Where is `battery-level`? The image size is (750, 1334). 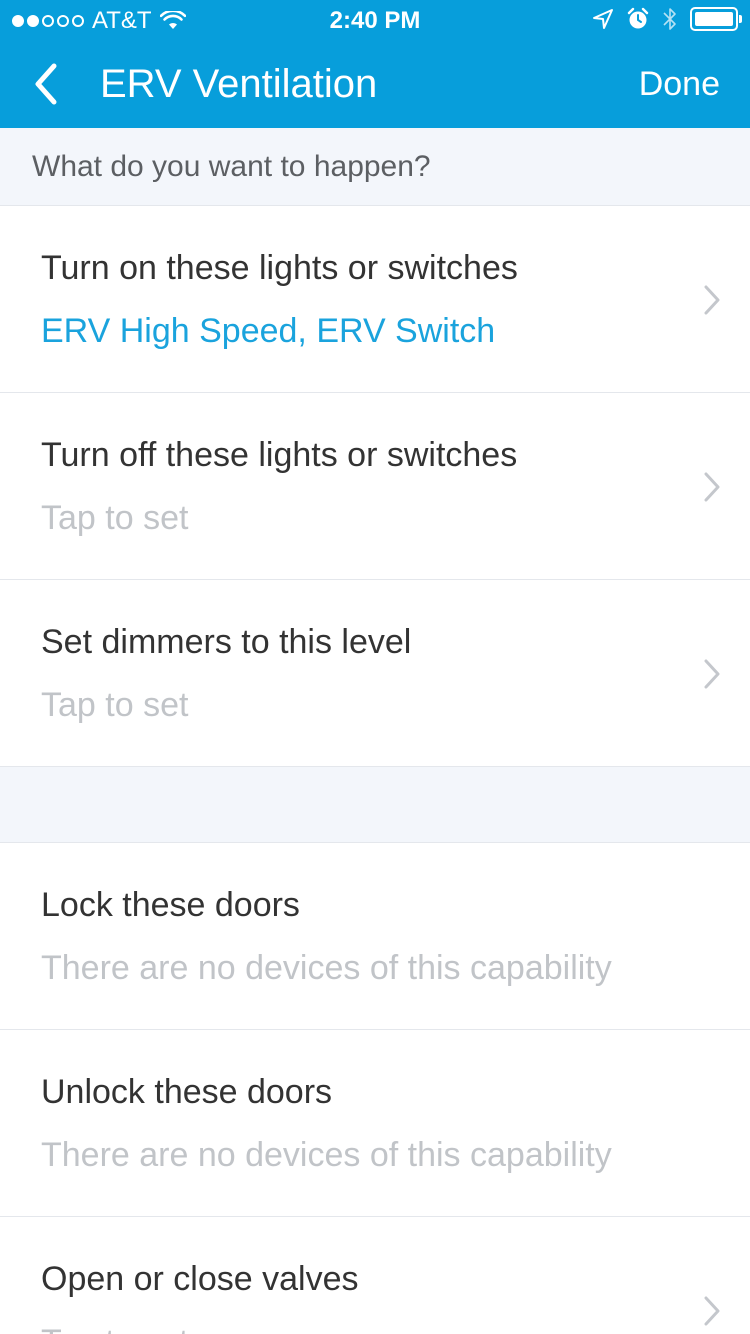
battery-level is located at coordinates (714, 19).